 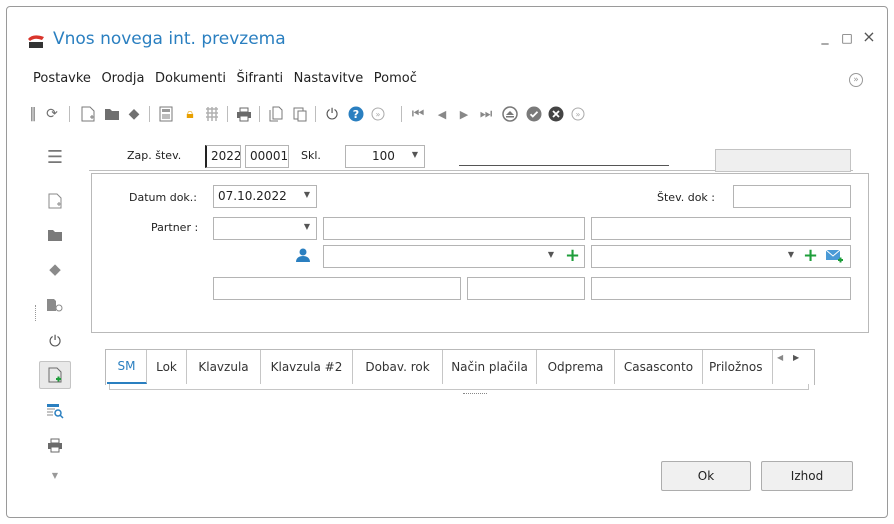 I want to click on exit-button: Izhod, so click(x=807, y=476).